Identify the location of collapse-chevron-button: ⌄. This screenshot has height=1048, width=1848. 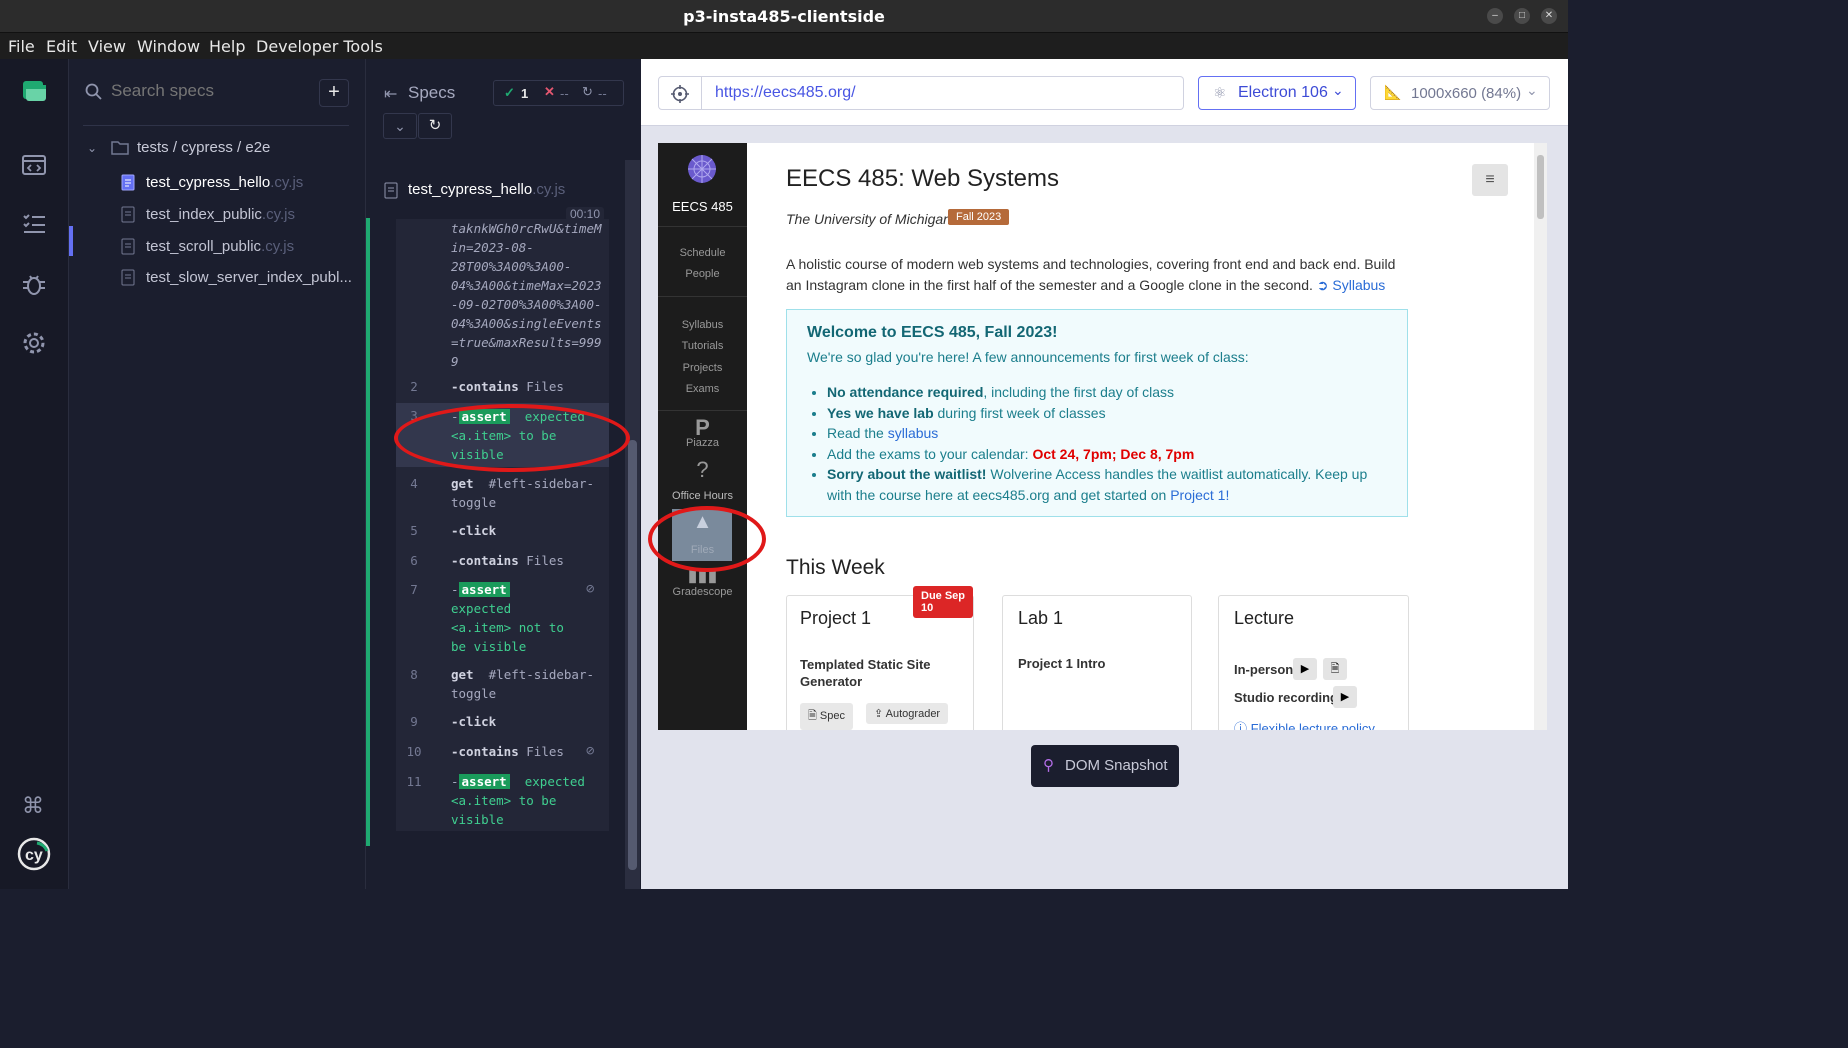
(400, 126).